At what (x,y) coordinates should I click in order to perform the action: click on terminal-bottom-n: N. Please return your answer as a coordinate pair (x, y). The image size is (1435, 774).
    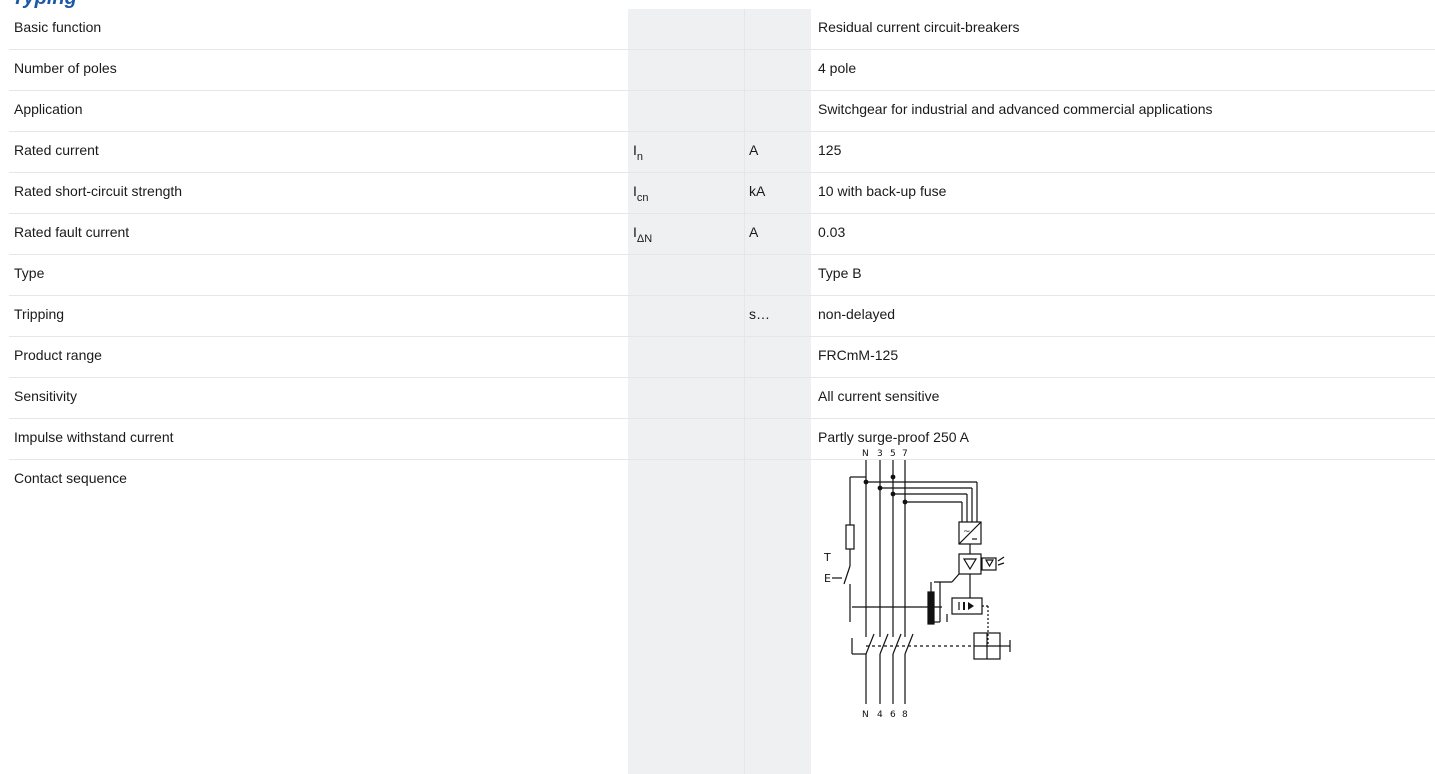
    Looking at the image, I should click on (865, 715).